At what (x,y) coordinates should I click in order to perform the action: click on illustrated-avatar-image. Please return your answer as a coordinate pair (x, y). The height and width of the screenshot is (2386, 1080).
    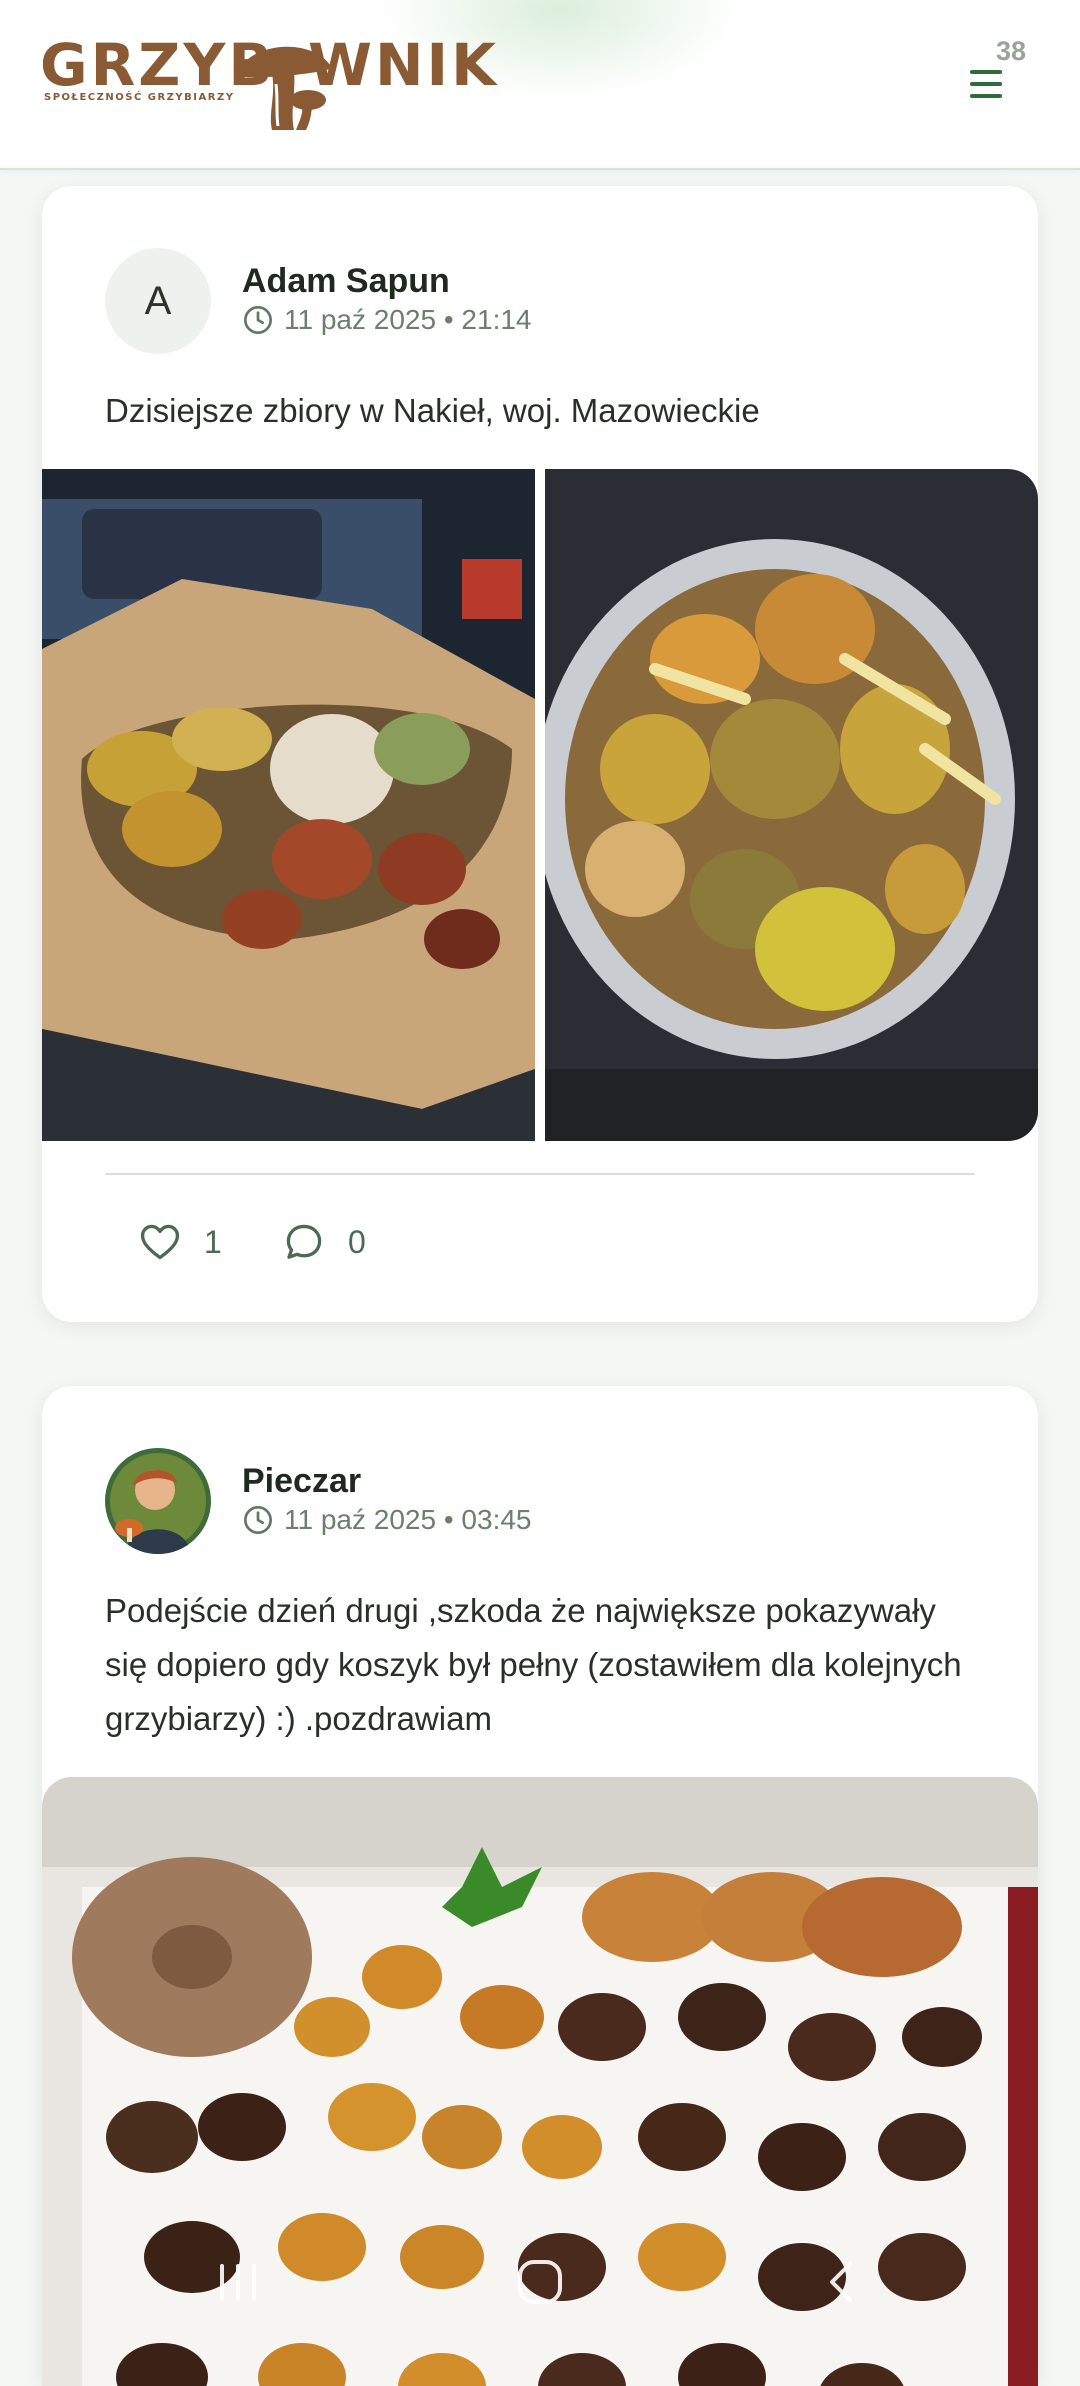
    Looking at the image, I should click on (158, 1501).